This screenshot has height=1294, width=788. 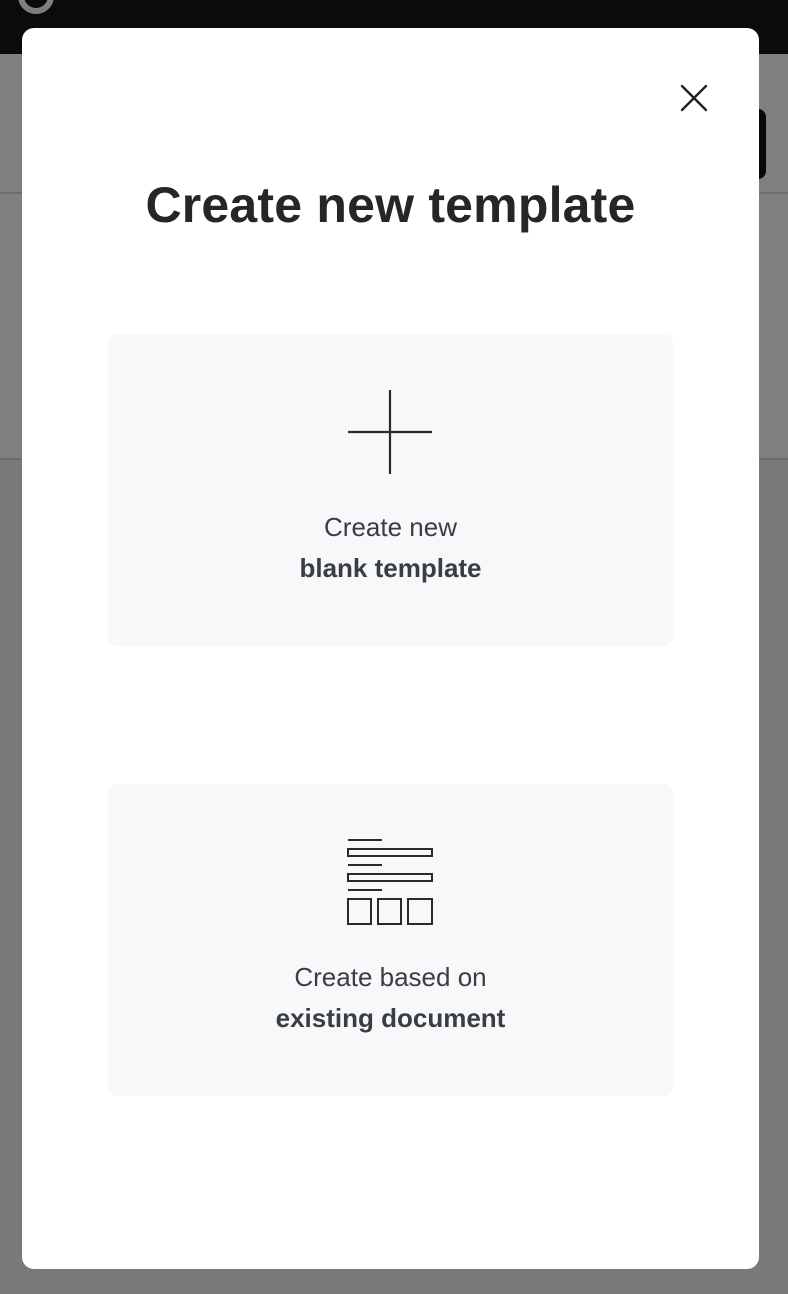 What do you see at coordinates (390, 568) in the screenshot?
I see `option-label-line2: blank template` at bounding box center [390, 568].